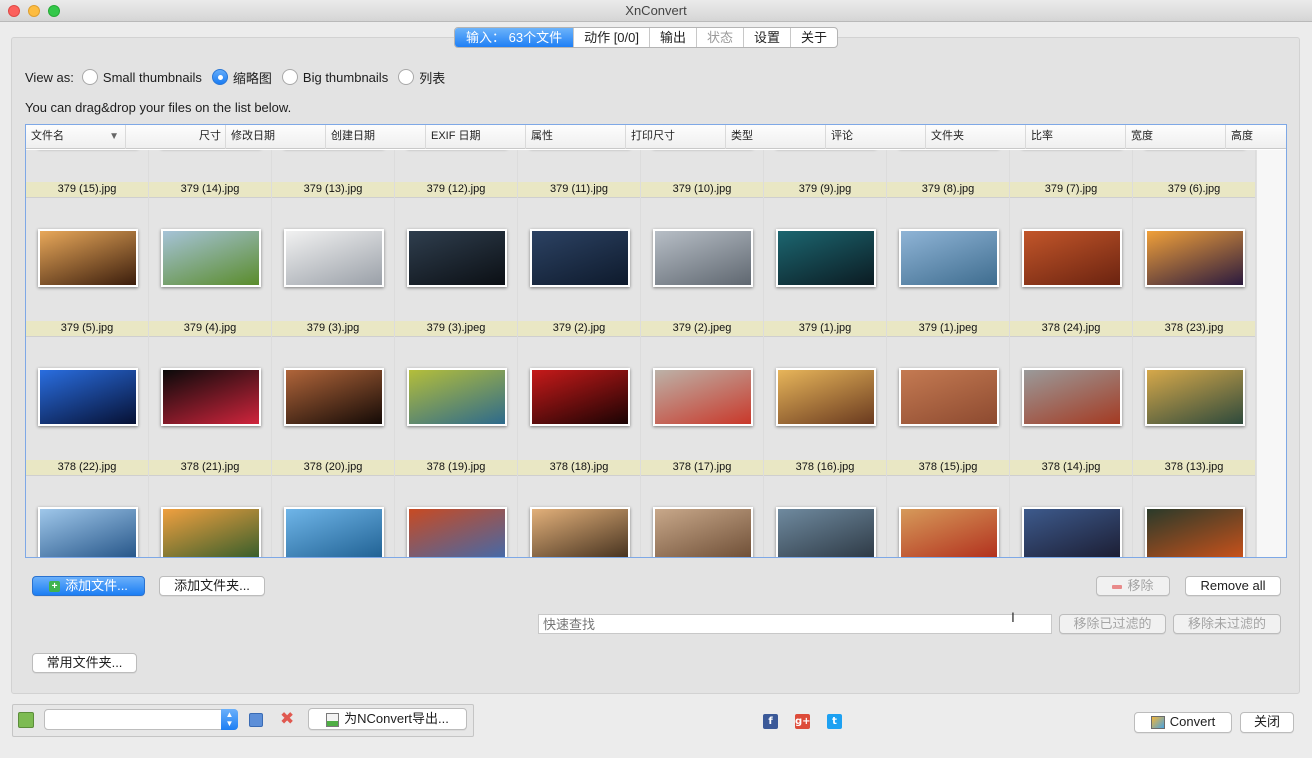 The width and height of the screenshot is (1312, 758). What do you see at coordinates (576, 137) in the screenshot?
I see `column-header-5: 属性` at bounding box center [576, 137].